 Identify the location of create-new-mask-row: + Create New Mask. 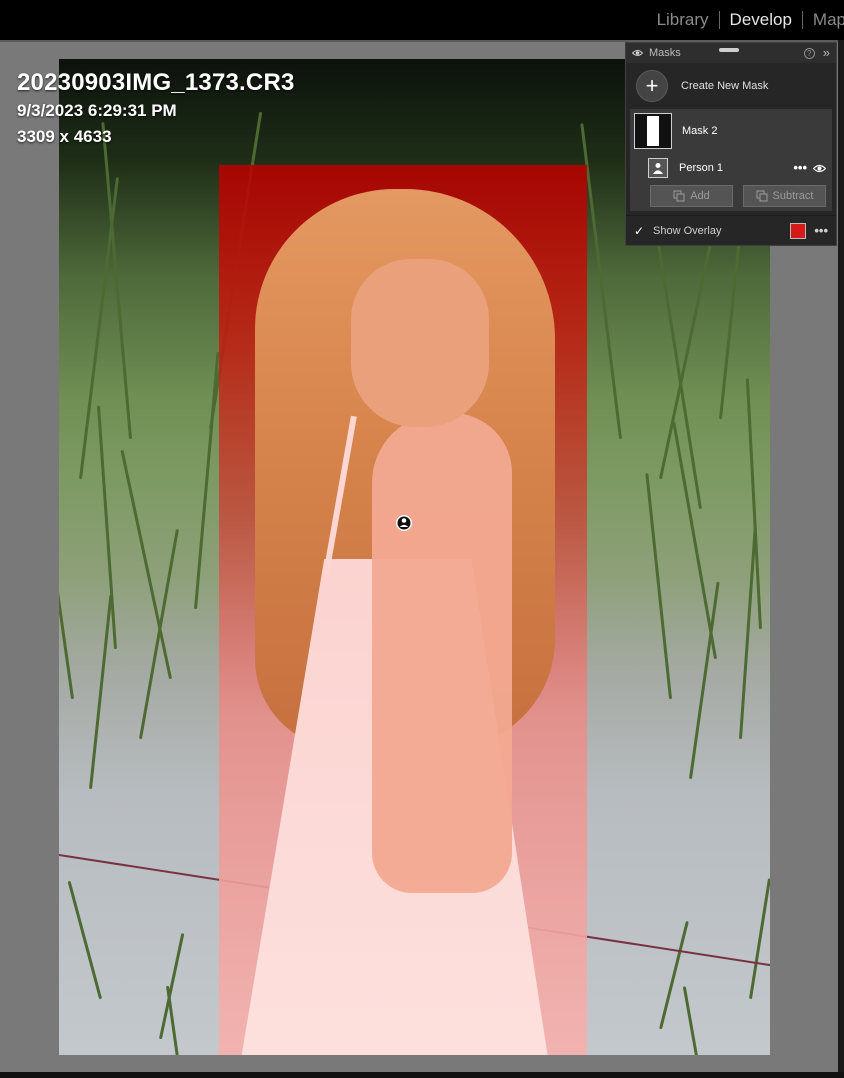
(731, 86).